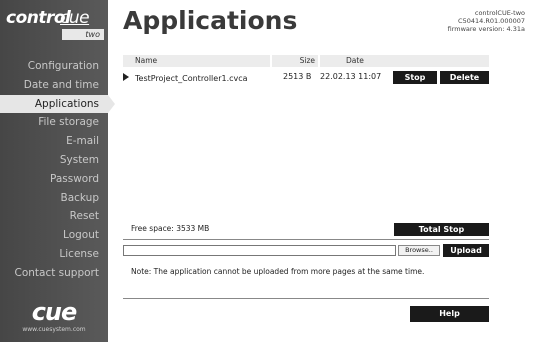 The width and height of the screenshot is (534, 342). What do you see at coordinates (54, 198) in the screenshot?
I see `sidebar-item-backup: Backup` at bounding box center [54, 198].